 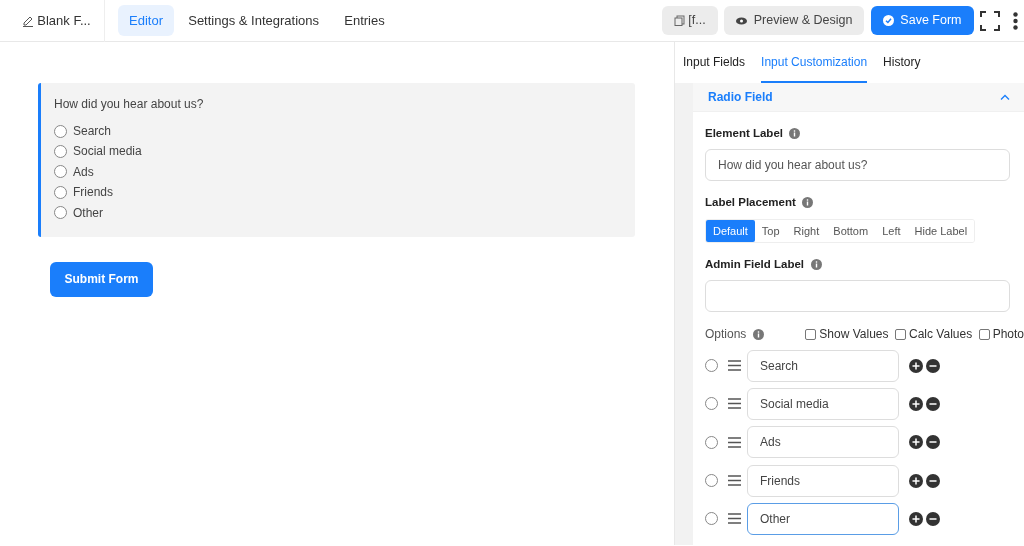 I want to click on submit-button: Submit Form, so click(x=101, y=279).